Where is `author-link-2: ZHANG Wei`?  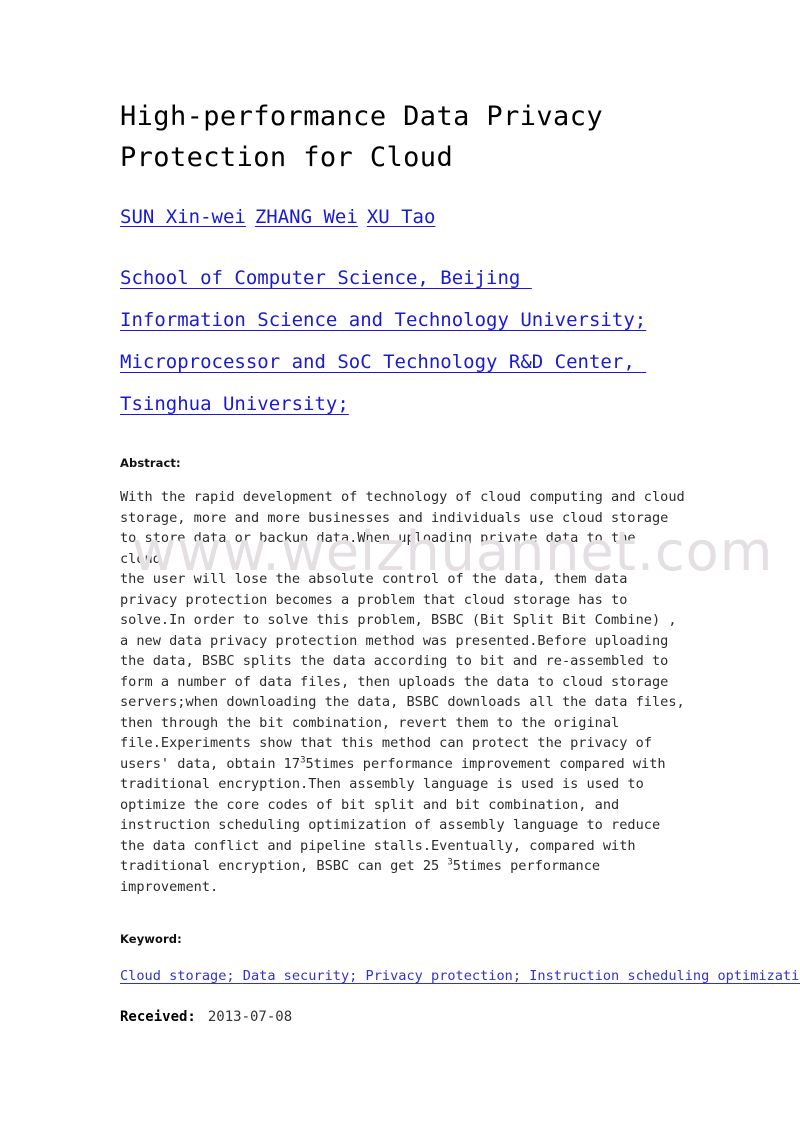
author-link-2: ZHANG Wei is located at coordinates (306, 217).